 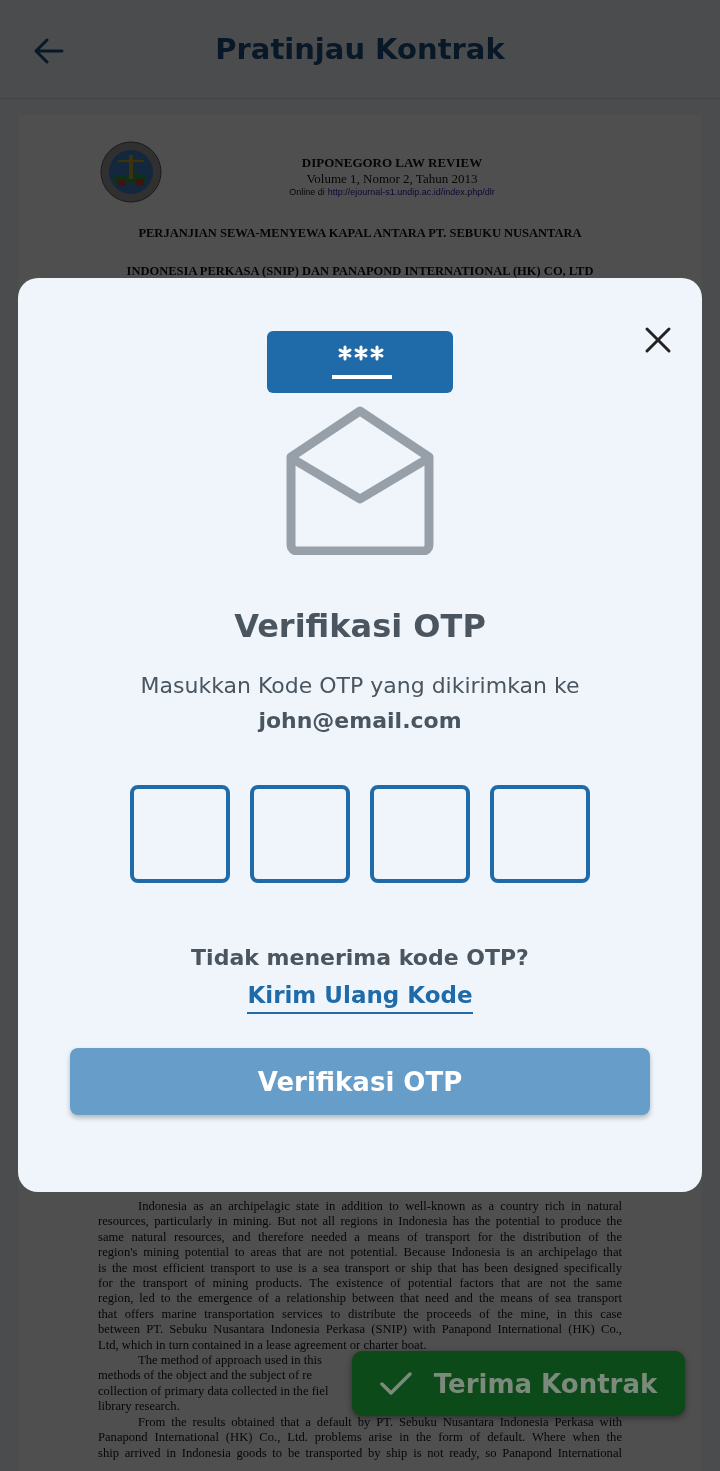 I want to click on document-text-line: resources, particularly in mining. But not all regions in Indonesia has the potential to produce the, so click(x=360, y=1222).